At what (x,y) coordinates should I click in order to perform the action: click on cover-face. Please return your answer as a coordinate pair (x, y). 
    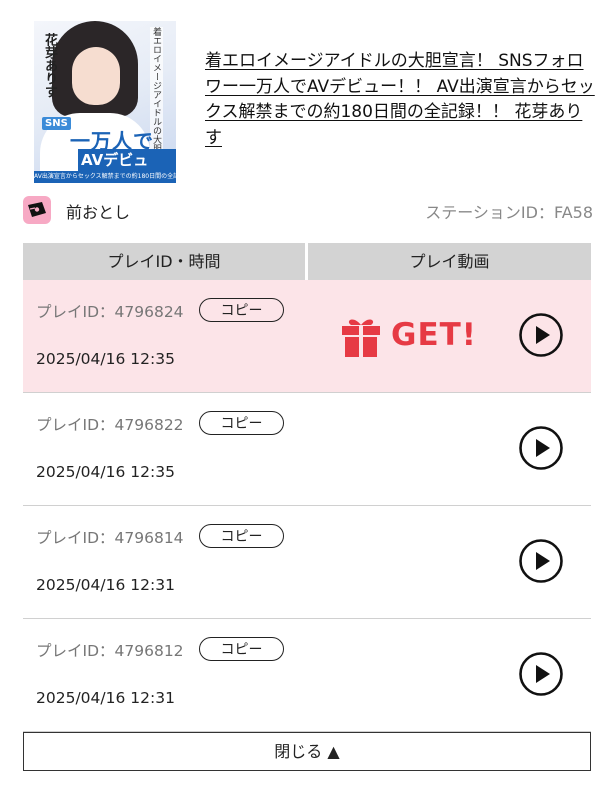
    Looking at the image, I should click on (96, 76).